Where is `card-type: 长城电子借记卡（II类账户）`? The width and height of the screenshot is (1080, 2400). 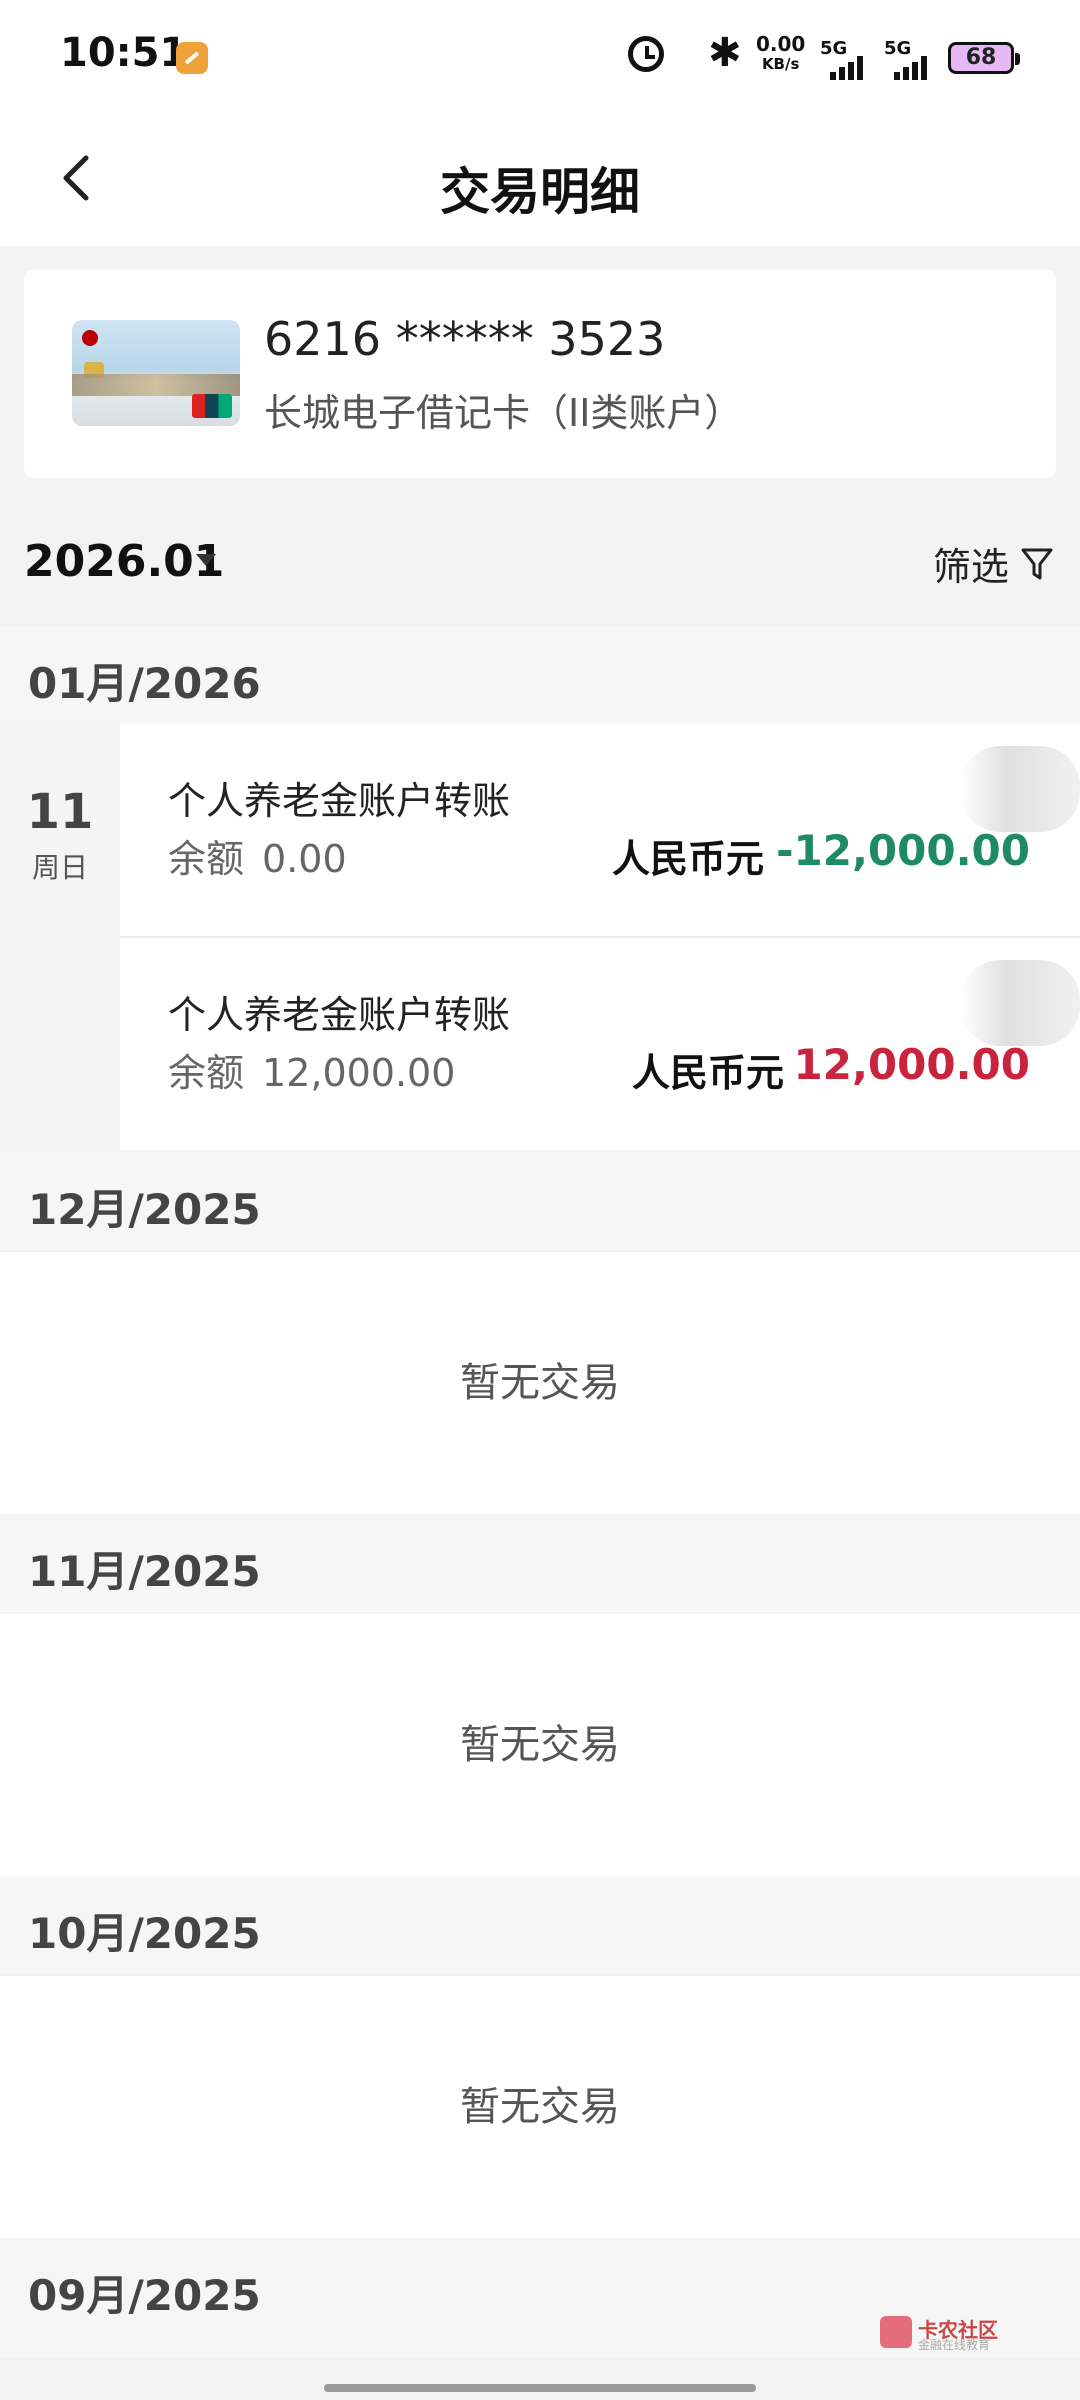
card-type: 长城电子借记卡（II类账户） is located at coordinates (503, 413).